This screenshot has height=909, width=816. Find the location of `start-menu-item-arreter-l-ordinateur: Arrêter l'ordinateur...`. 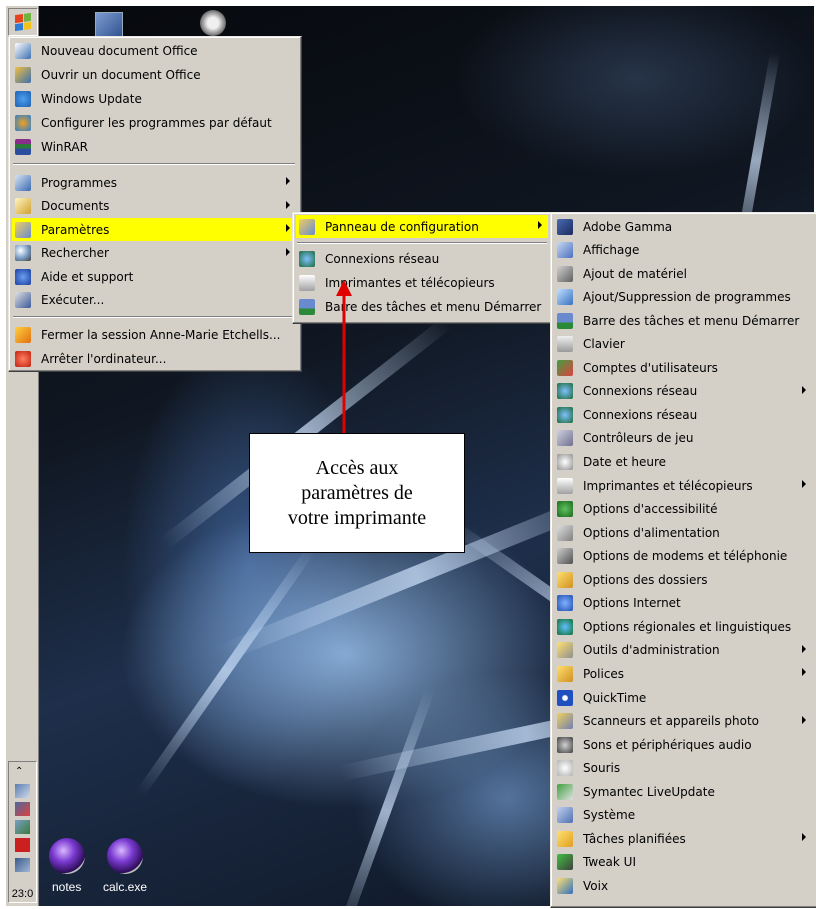

start-menu-item-arreter-l-ordinateur: Arrêter l'ordinateur... is located at coordinates (154, 358).